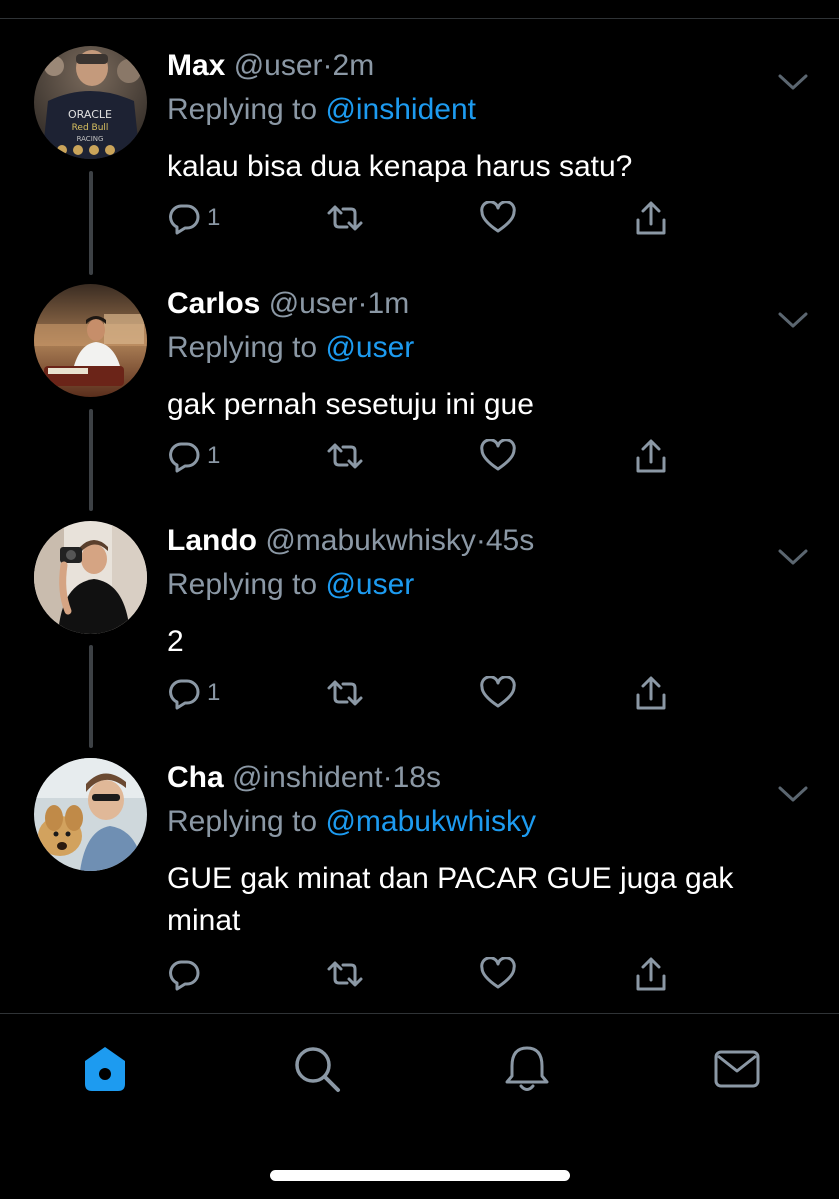 Image resolution: width=839 pixels, height=1199 pixels. Describe the element at coordinates (420, 1175) in the screenshot. I see `home-indicator` at that location.